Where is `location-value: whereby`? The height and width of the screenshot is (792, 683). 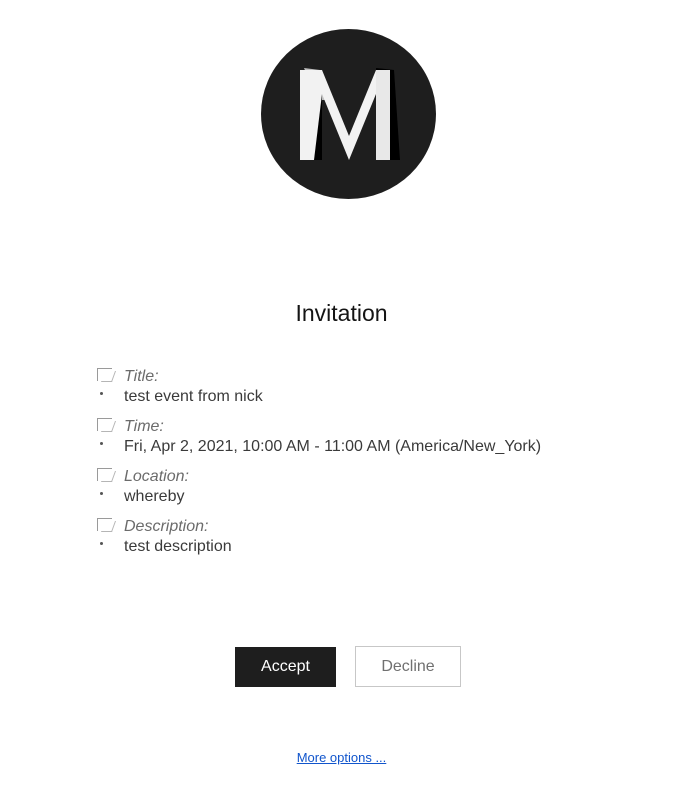 location-value: whereby is located at coordinates (154, 496).